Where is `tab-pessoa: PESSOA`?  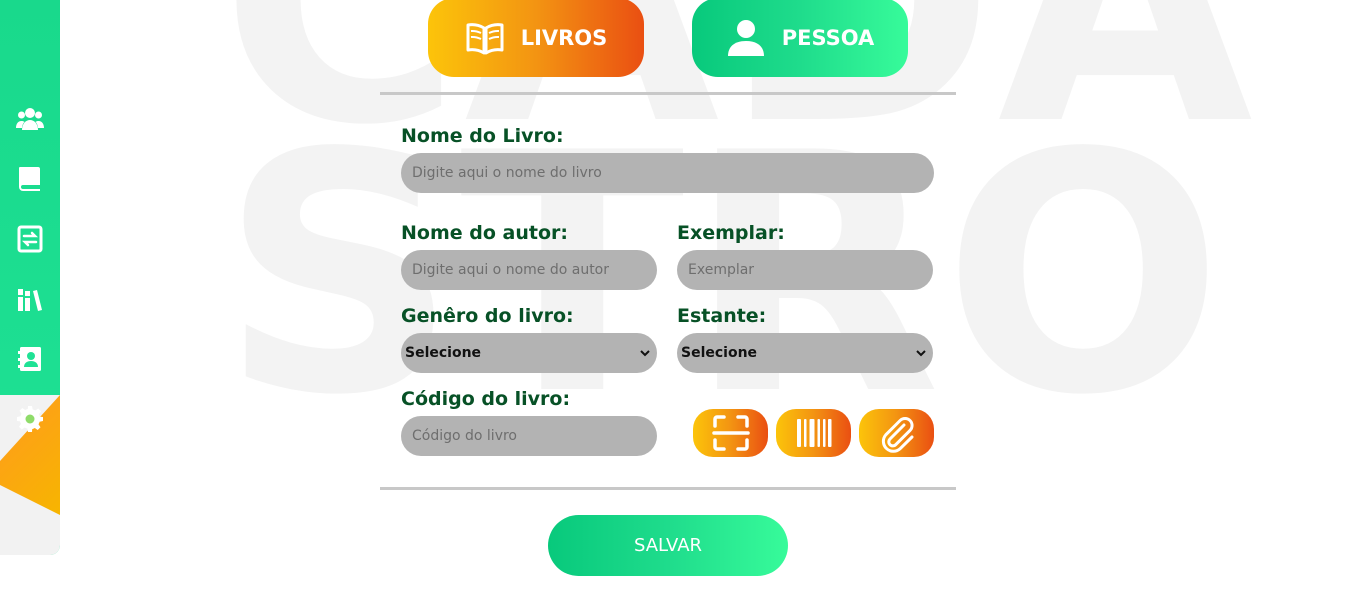 tab-pessoa: PESSOA is located at coordinates (800, 38).